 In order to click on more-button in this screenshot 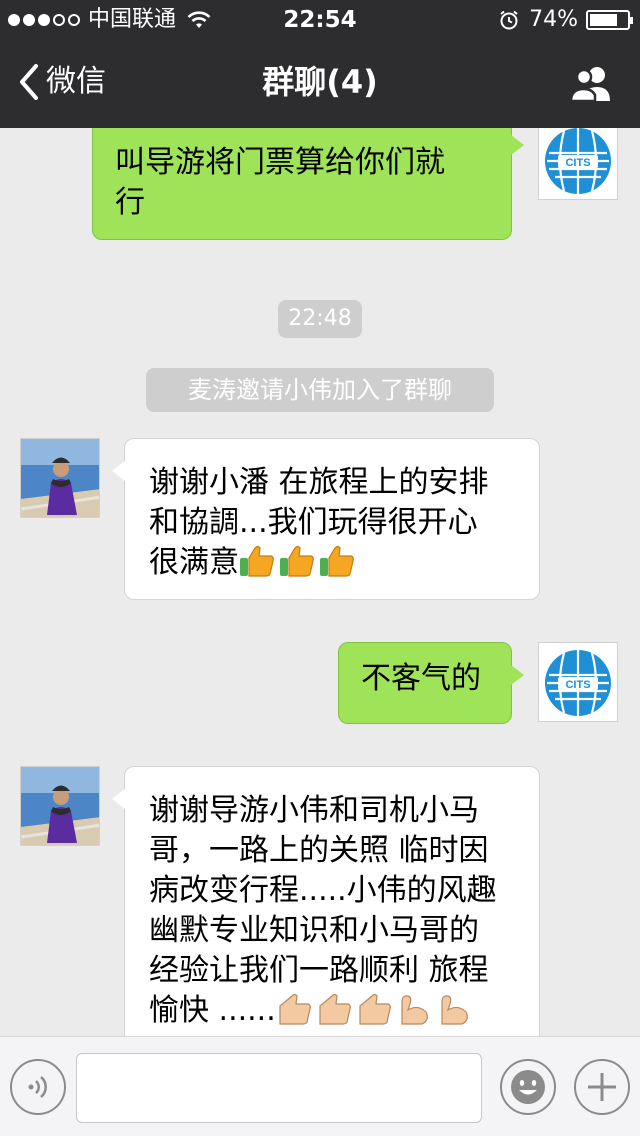, I will do `click(602, 1087)`.